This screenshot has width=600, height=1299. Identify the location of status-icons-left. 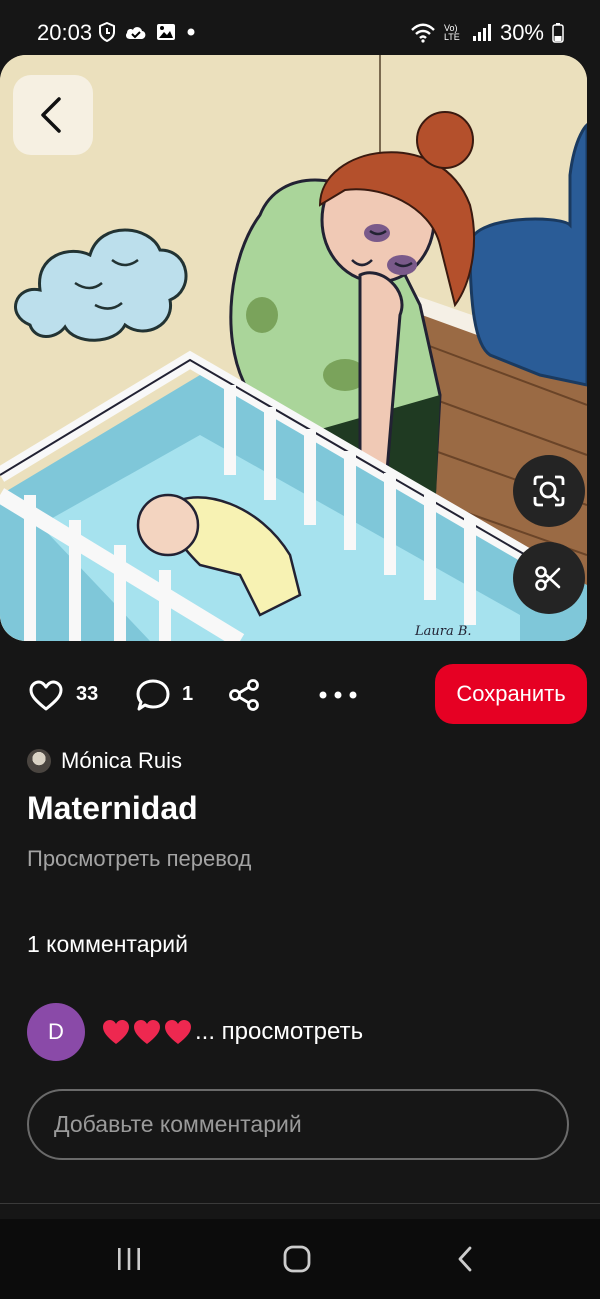
(148, 32).